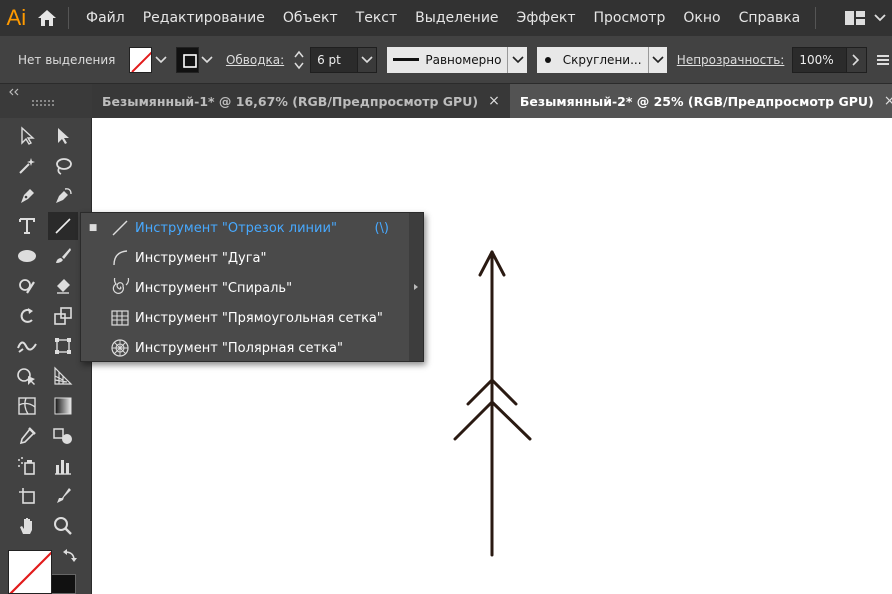 Image resolution: width=892 pixels, height=594 pixels. Describe the element at coordinates (70, 556) in the screenshot. I see `swap-colors-button` at that location.